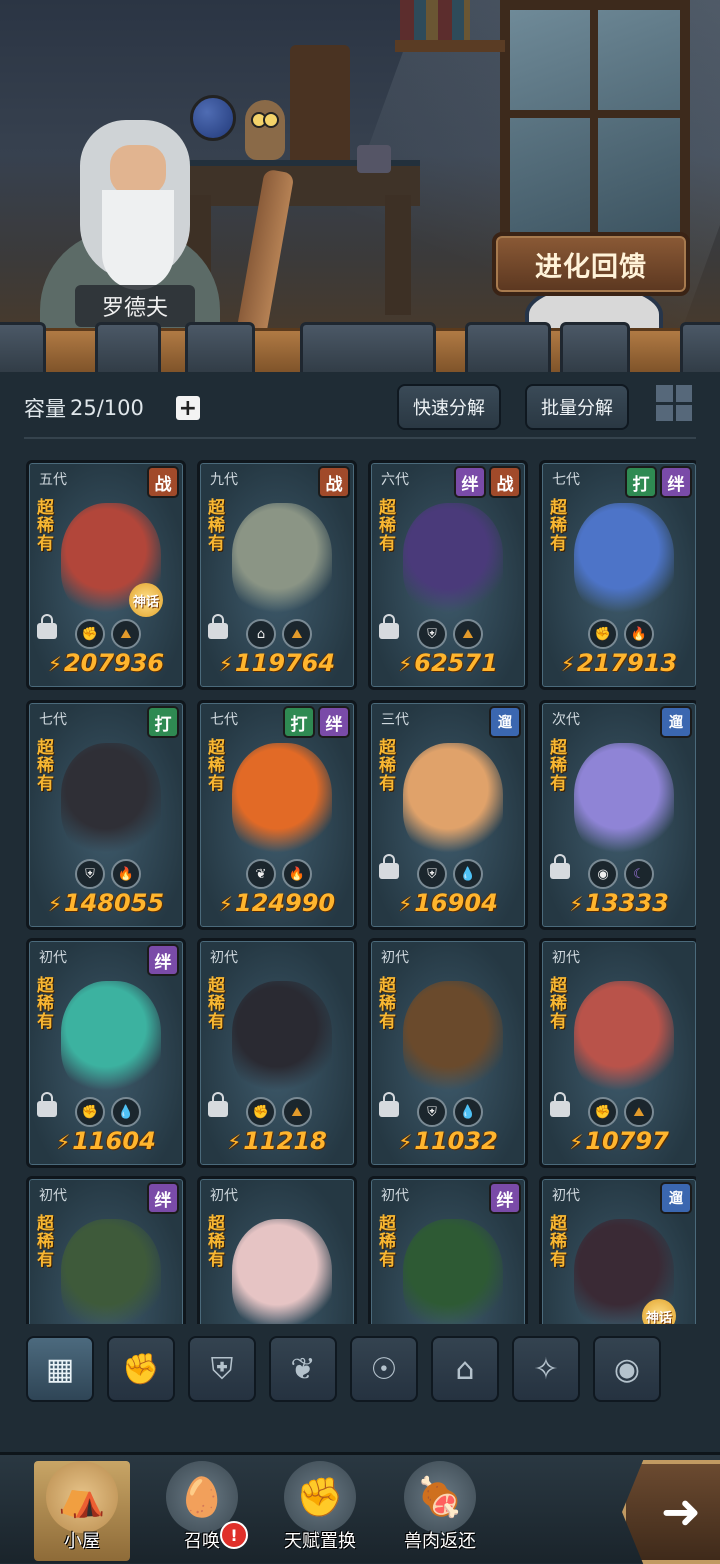 The height and width of the screenshot is (1564, 720). Describe the element at coordinates (112, 408) in the screenshot. I see `capacity: 容量 25/100 +` at that location.